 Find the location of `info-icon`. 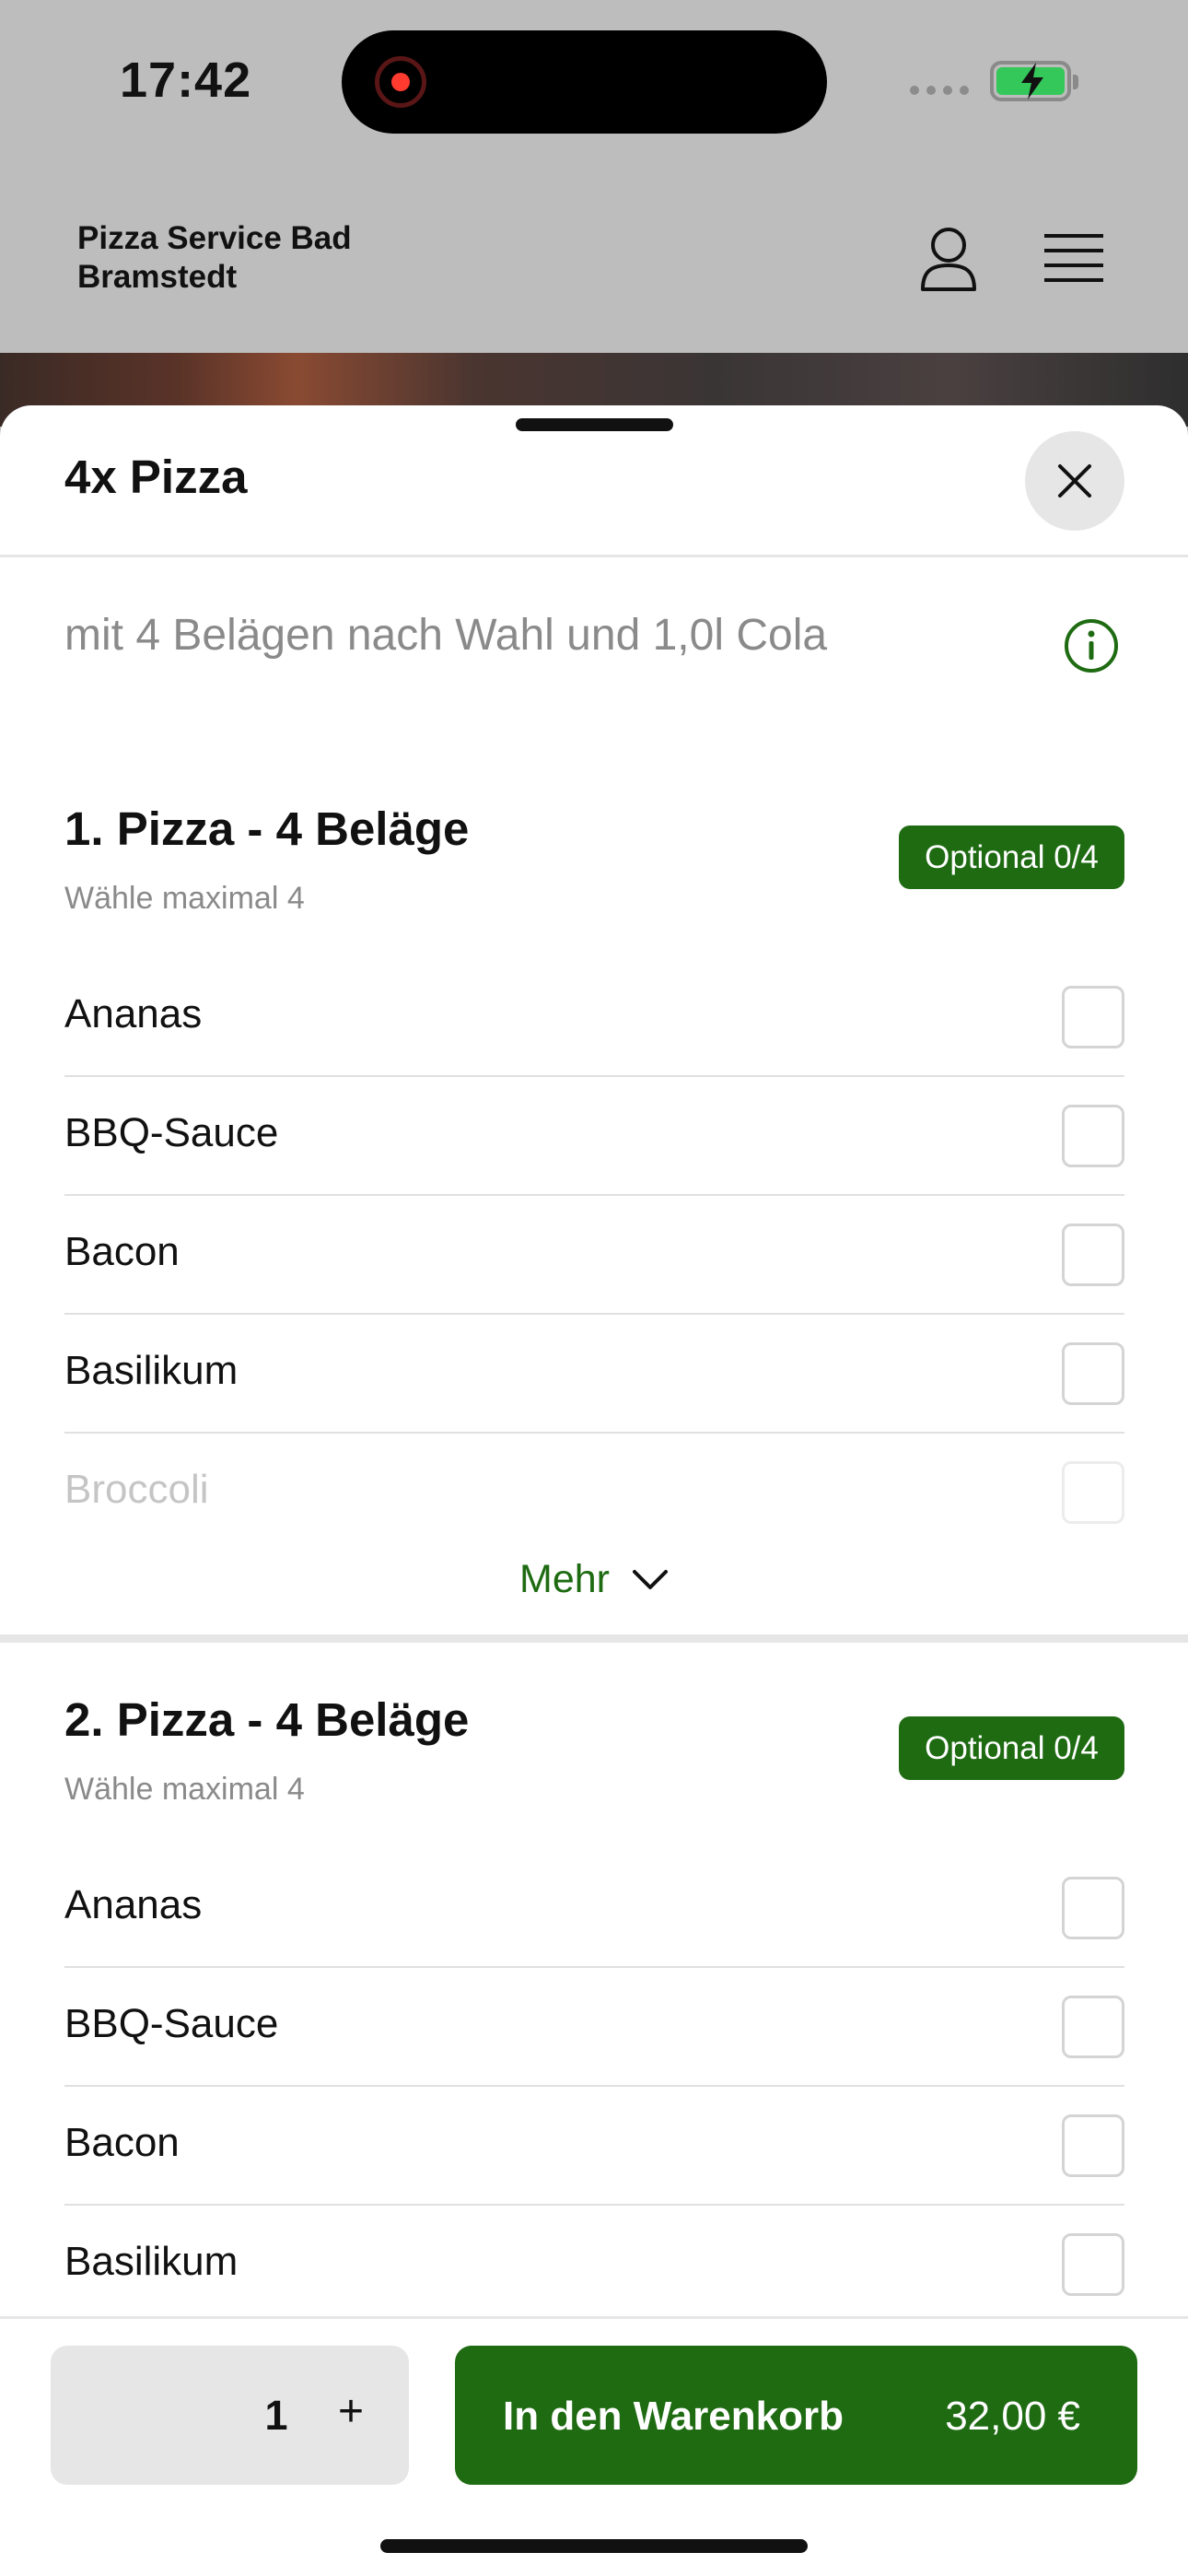

info-icon is located at coordinates (1091, 648).